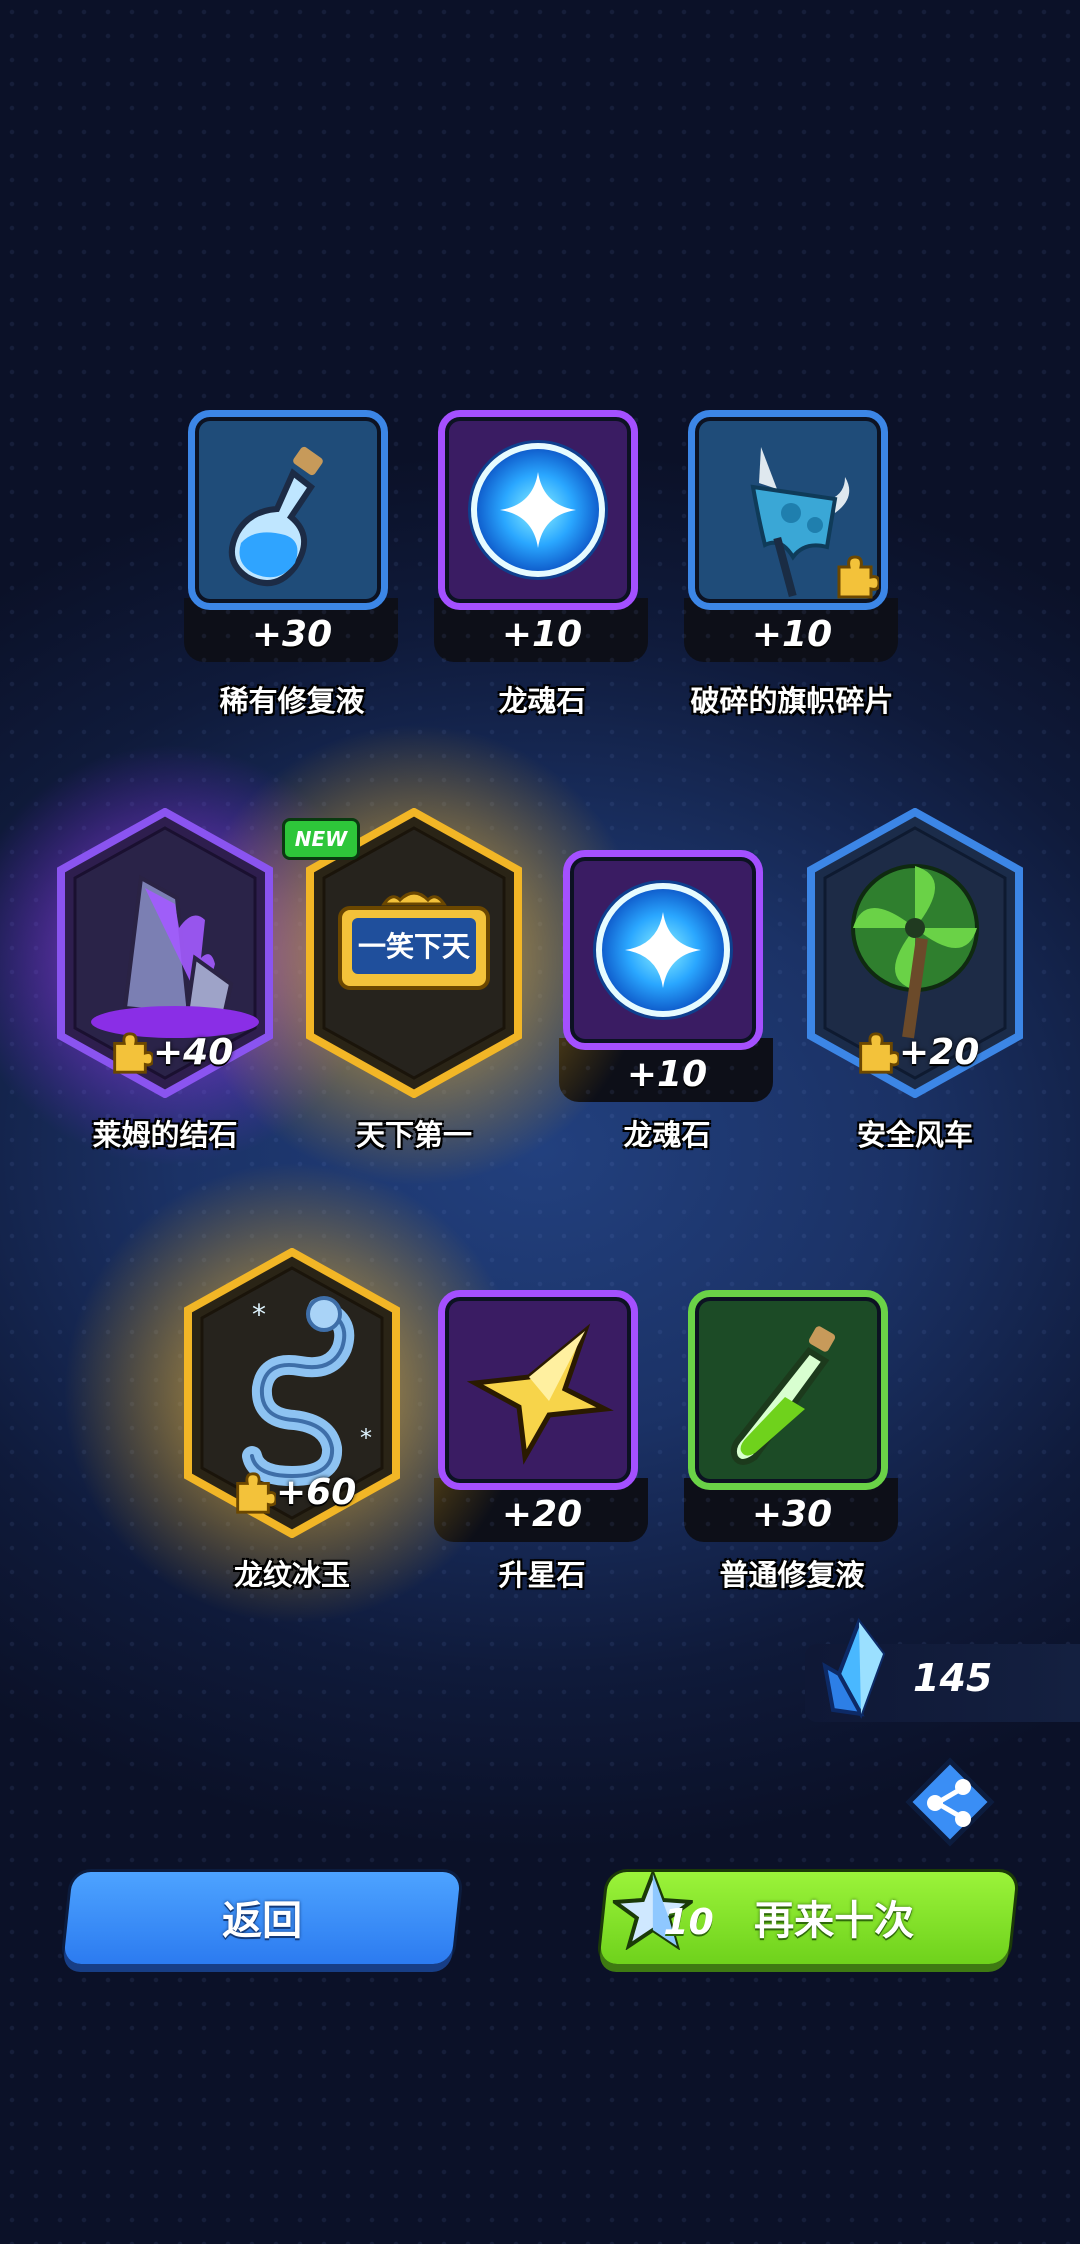 This screenshot has height=2244, width=1080. I want to click on currency-amount: 145, so click(953, 1678).